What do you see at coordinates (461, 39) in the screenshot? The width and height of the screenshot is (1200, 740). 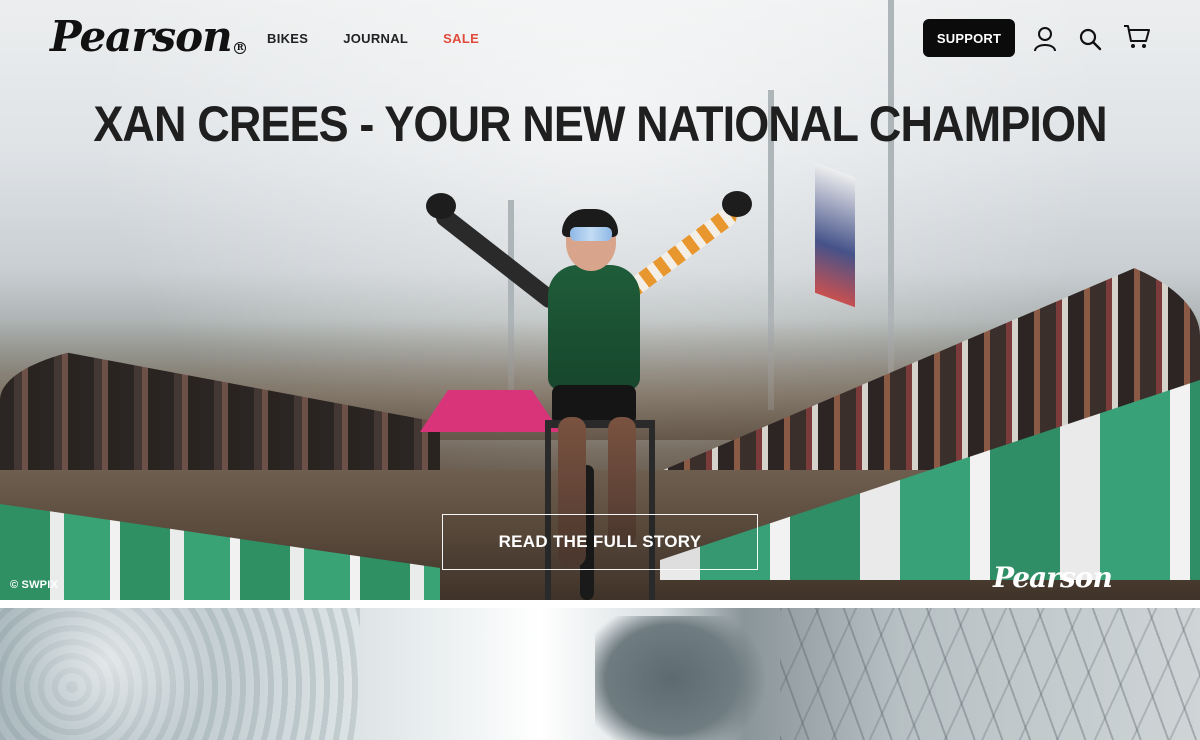 I see `nav-sale: SALE` at bounding box center [461, 39].